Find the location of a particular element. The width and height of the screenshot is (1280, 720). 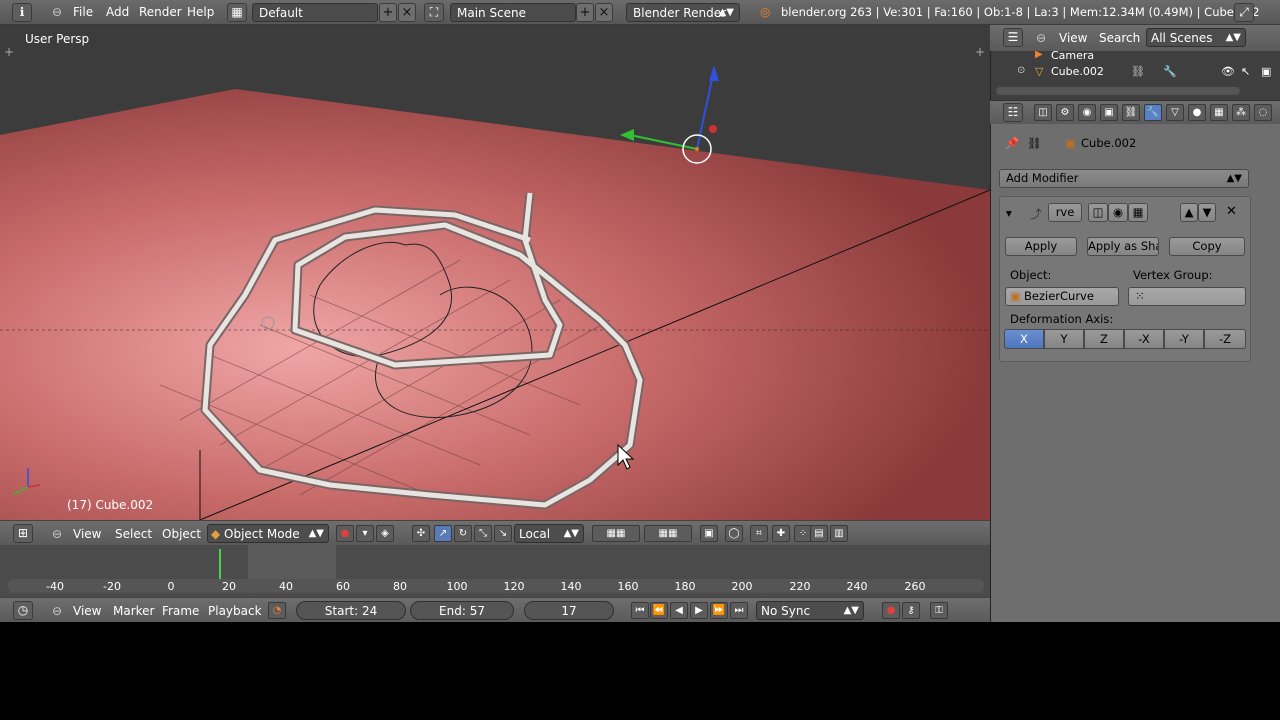

particles-context-icon: ⁂ is located at coordinates (1241, 112).